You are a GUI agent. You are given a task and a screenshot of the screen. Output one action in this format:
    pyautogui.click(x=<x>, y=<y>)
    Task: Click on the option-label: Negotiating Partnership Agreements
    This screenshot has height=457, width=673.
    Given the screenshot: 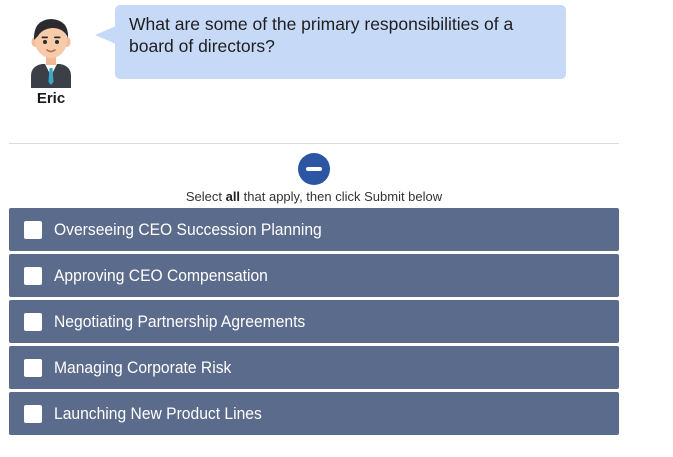 What is the action you would take?
    pyautogui.click(x=180, y=321)
    